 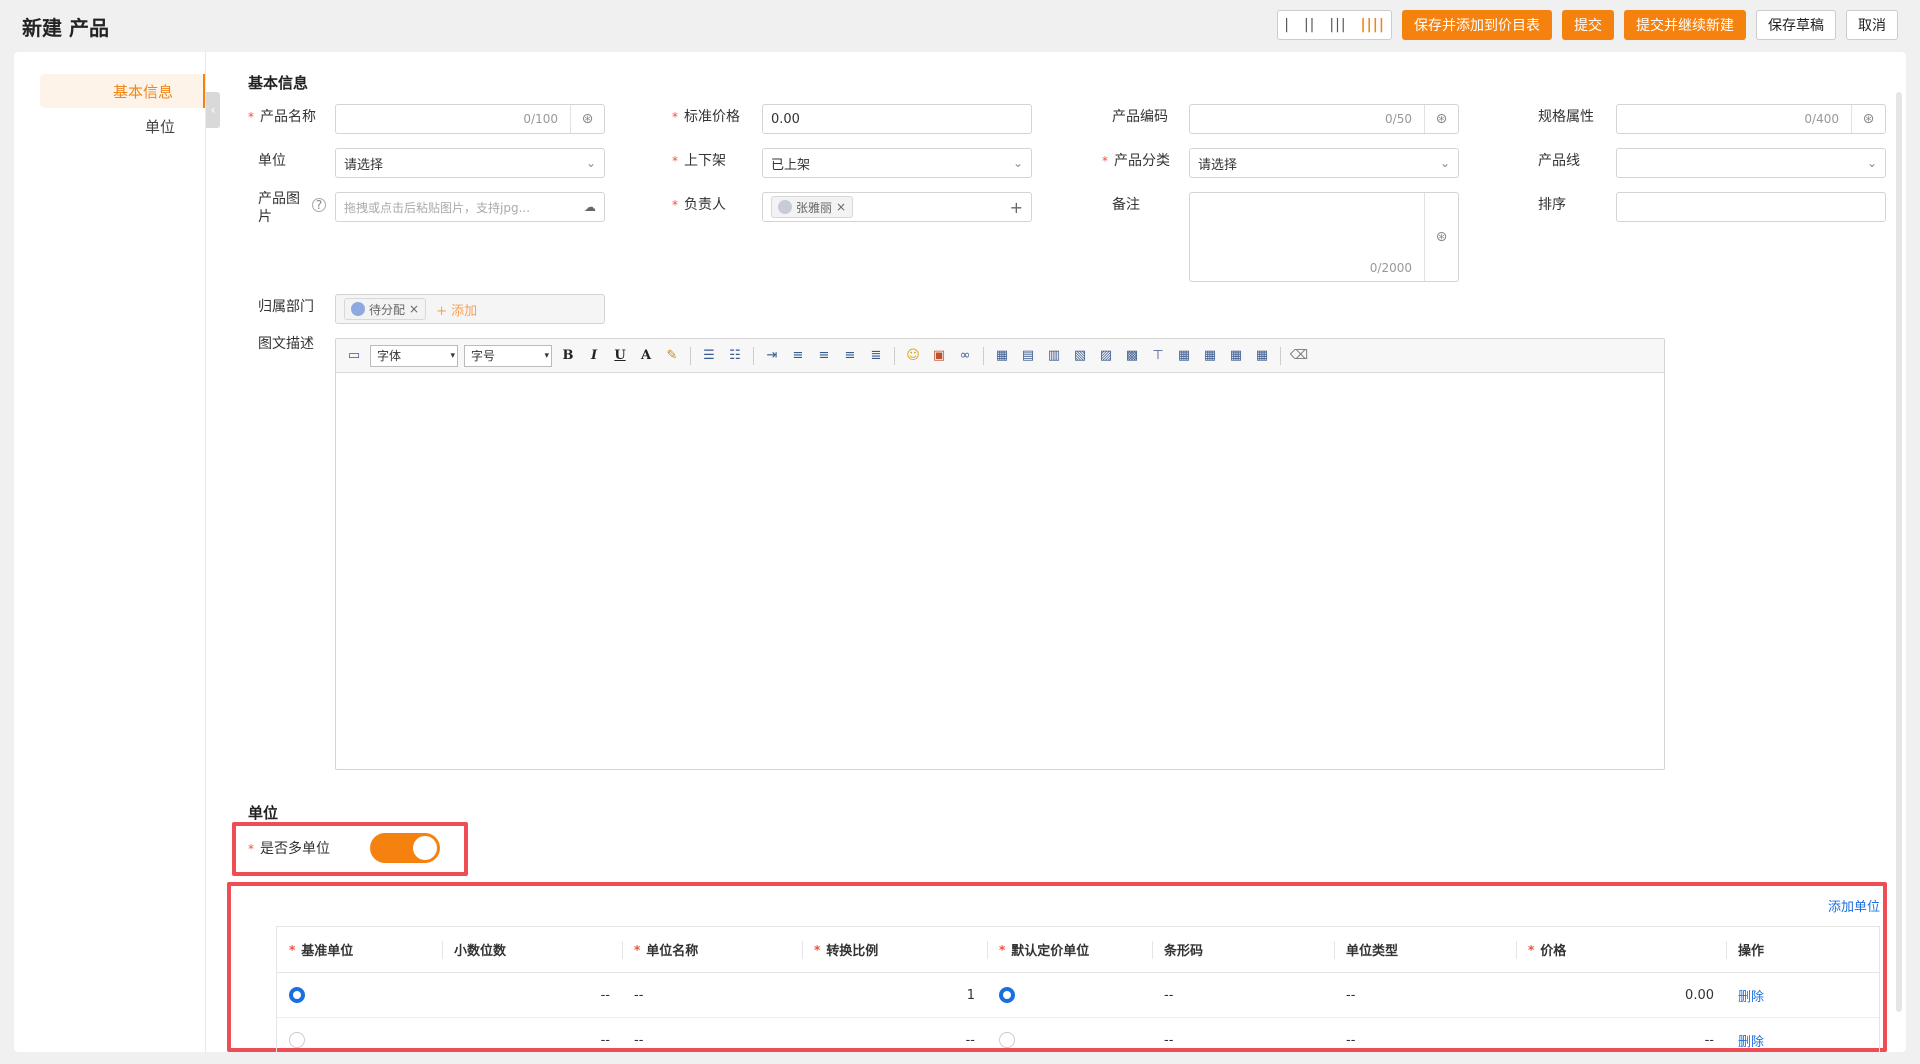 What do you see at coordinates (319, 205) in the screenshot?
I see `help-icon: ?` at bounding box center [319, 205].